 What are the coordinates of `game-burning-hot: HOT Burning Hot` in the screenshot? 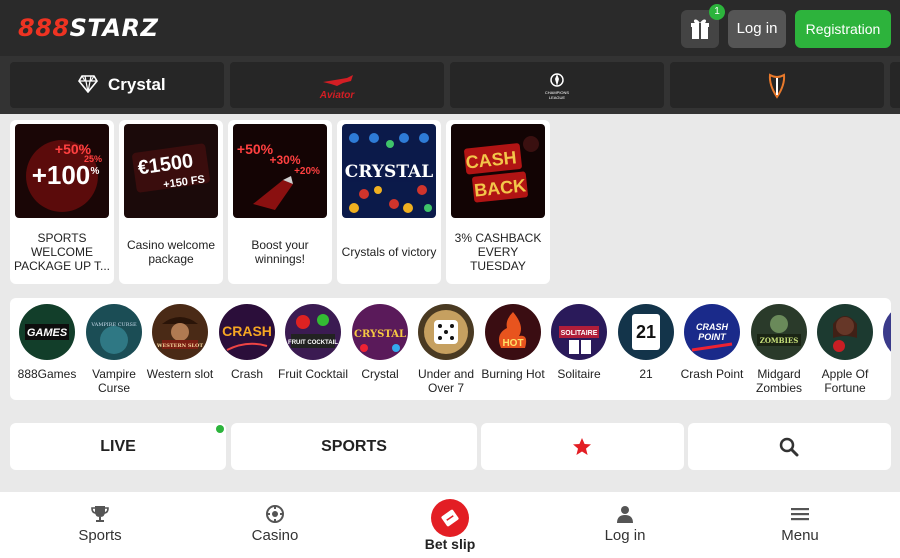 It's located at (513, 351).